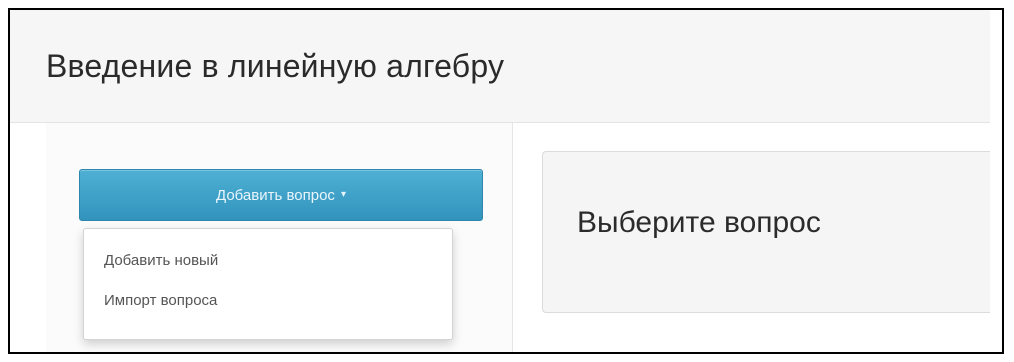 This screenshot has width=1014, height=362. What do you see at coordinates (160, 301) in the screenshot?
I see `menu-item-import-question: Импорт вопроса` at bounding box center [160, 301].